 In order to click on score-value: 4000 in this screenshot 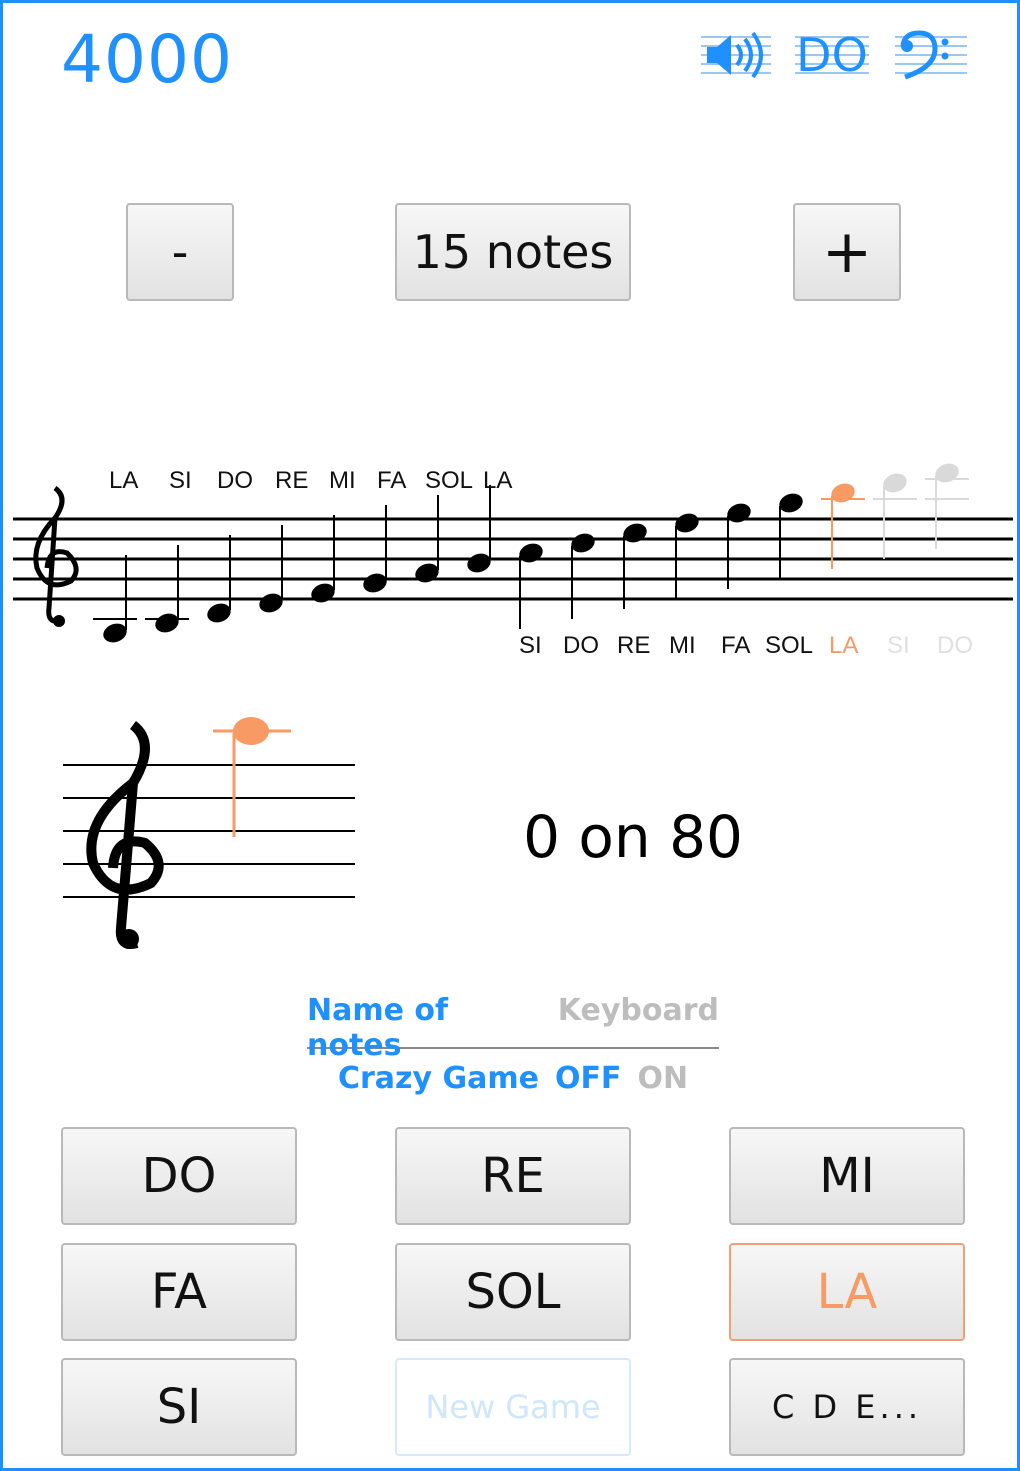, I will do `click(147, 59)`.